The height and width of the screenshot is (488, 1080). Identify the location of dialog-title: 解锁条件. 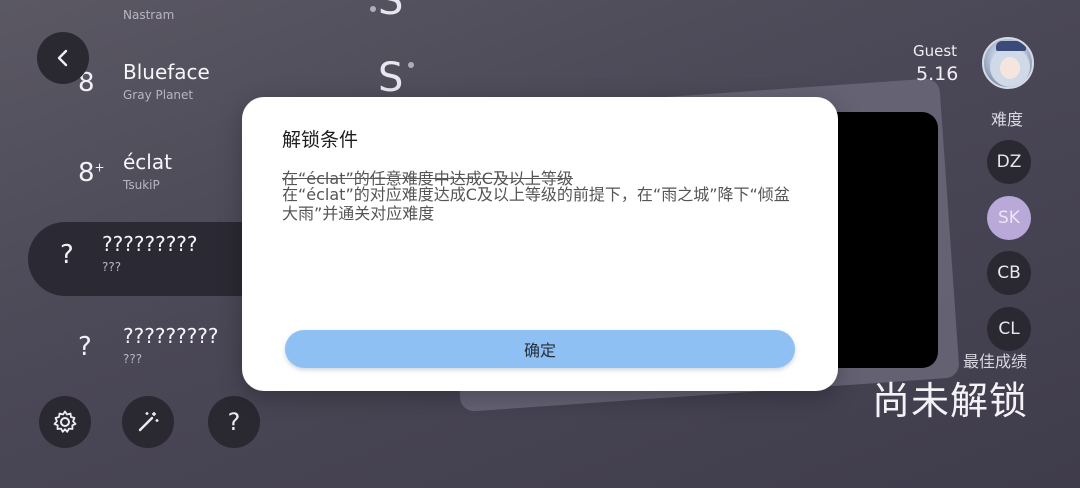
(320, 140).